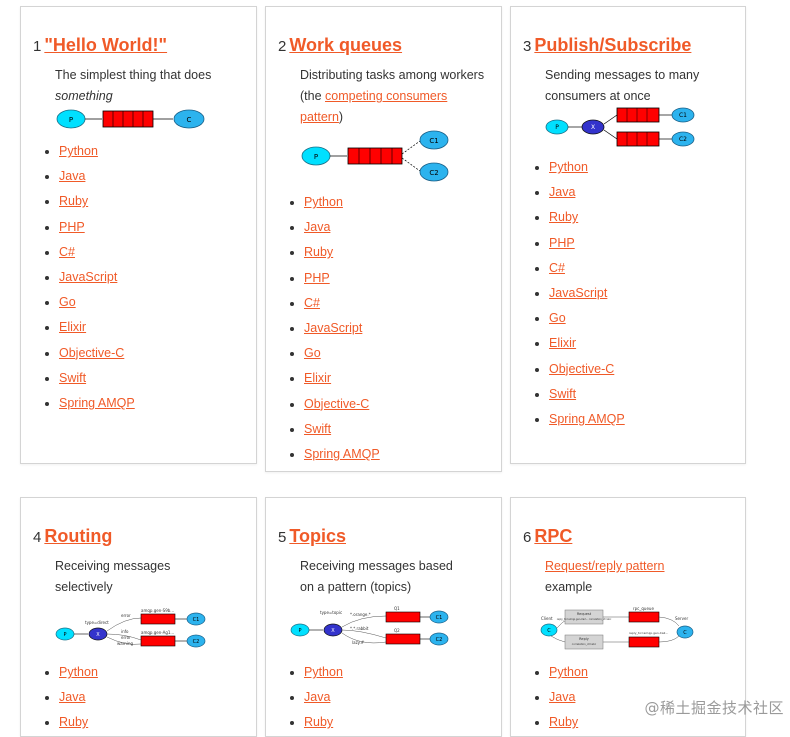 The height and width of the screenshot is (737, 790). I want to click on queue-1-box, so click(158, 619).